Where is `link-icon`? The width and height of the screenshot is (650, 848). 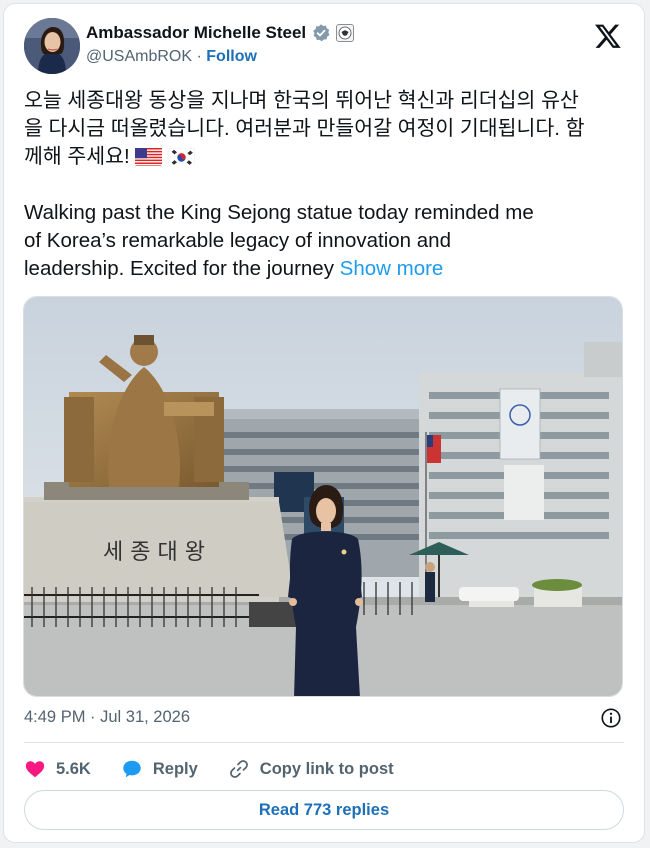
link-icon is located at coordinates (238, 769).